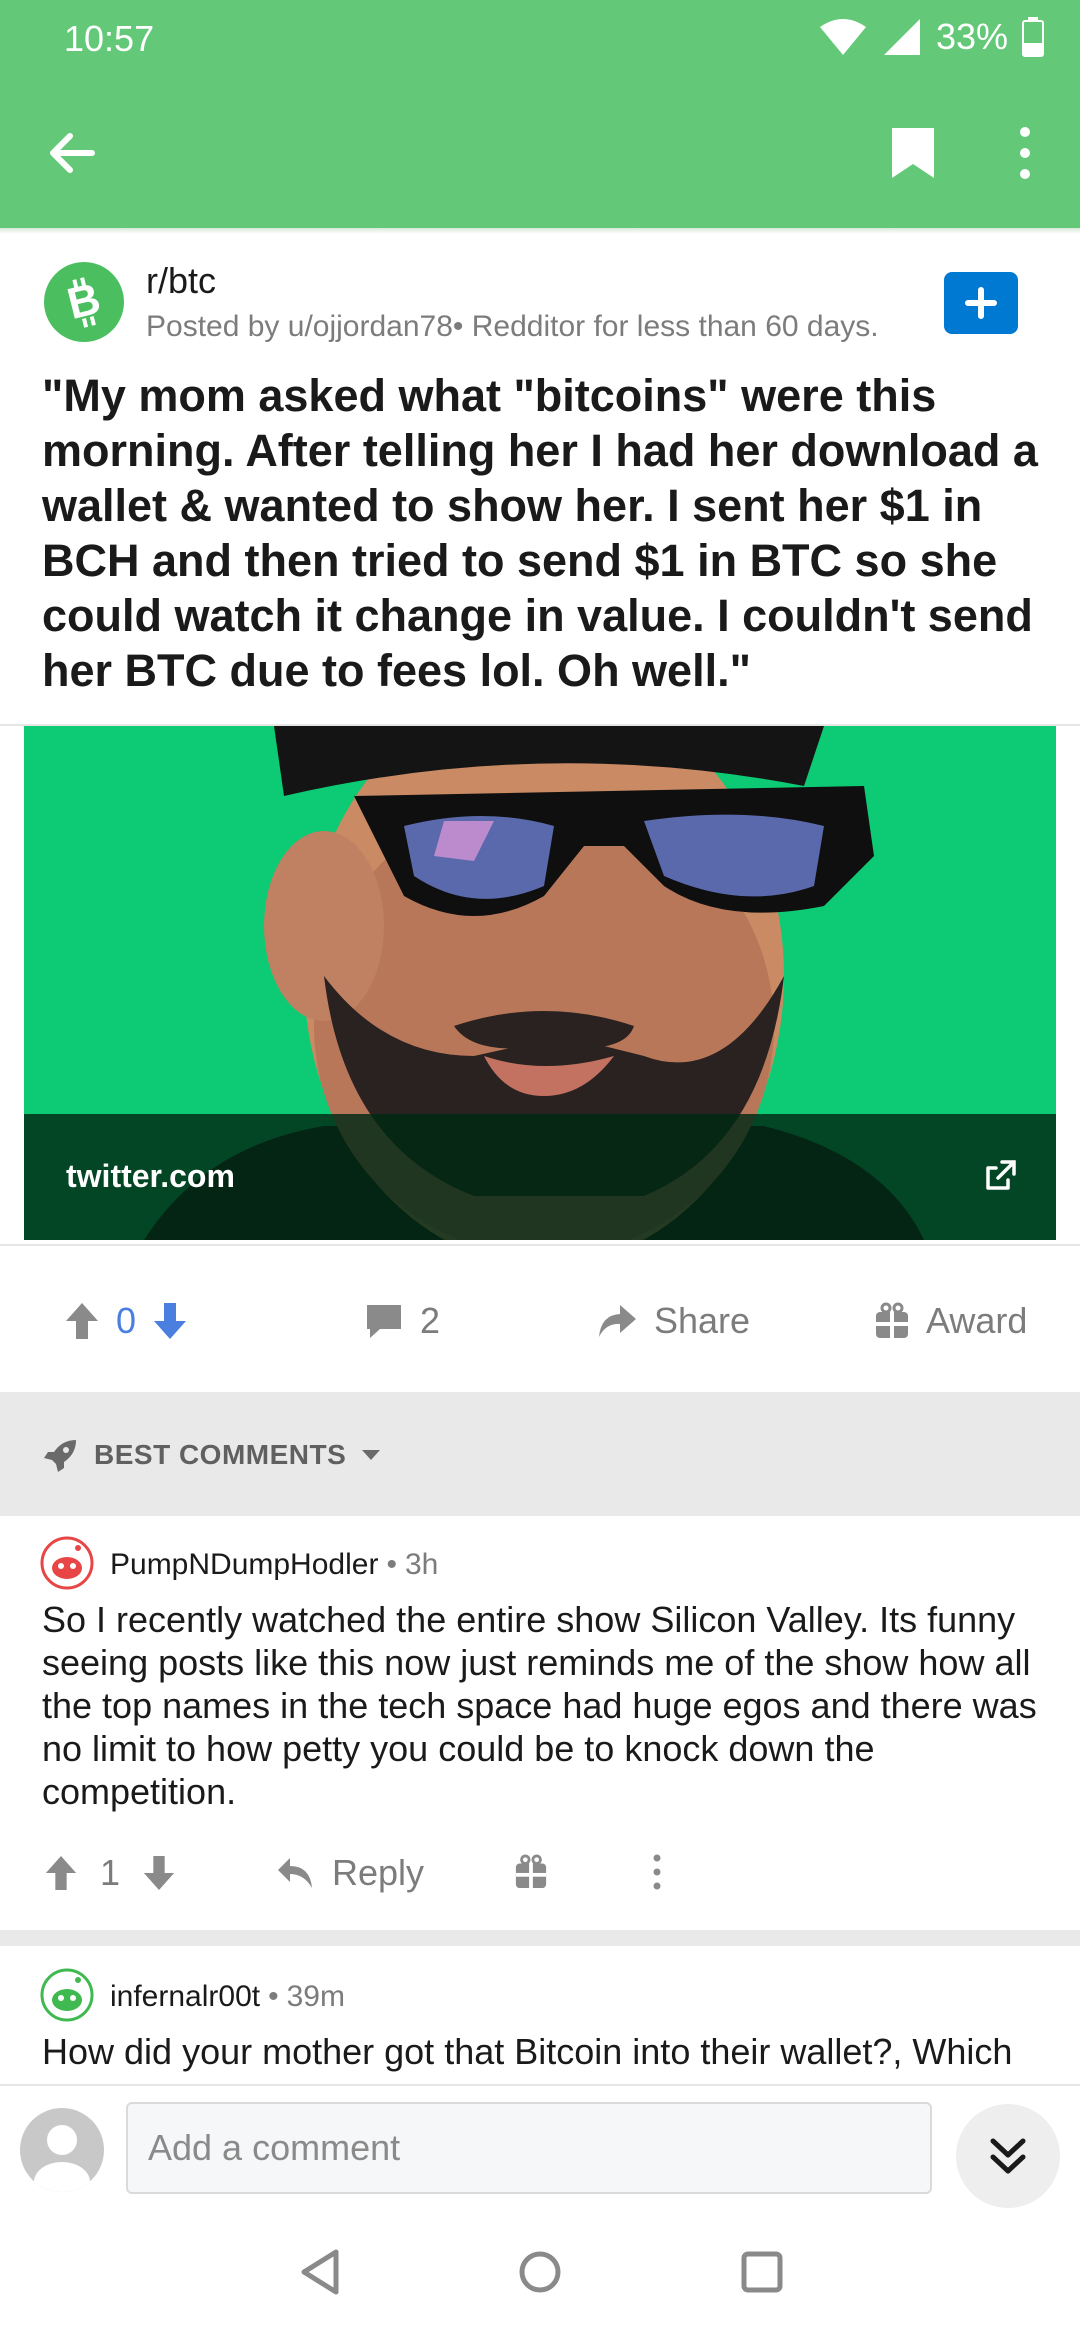 This screenshot has height=2340, width=1080. Describe the element at coordinates (295, 1873) in the screenshot. I see `reply-arrow-icon` at that location.